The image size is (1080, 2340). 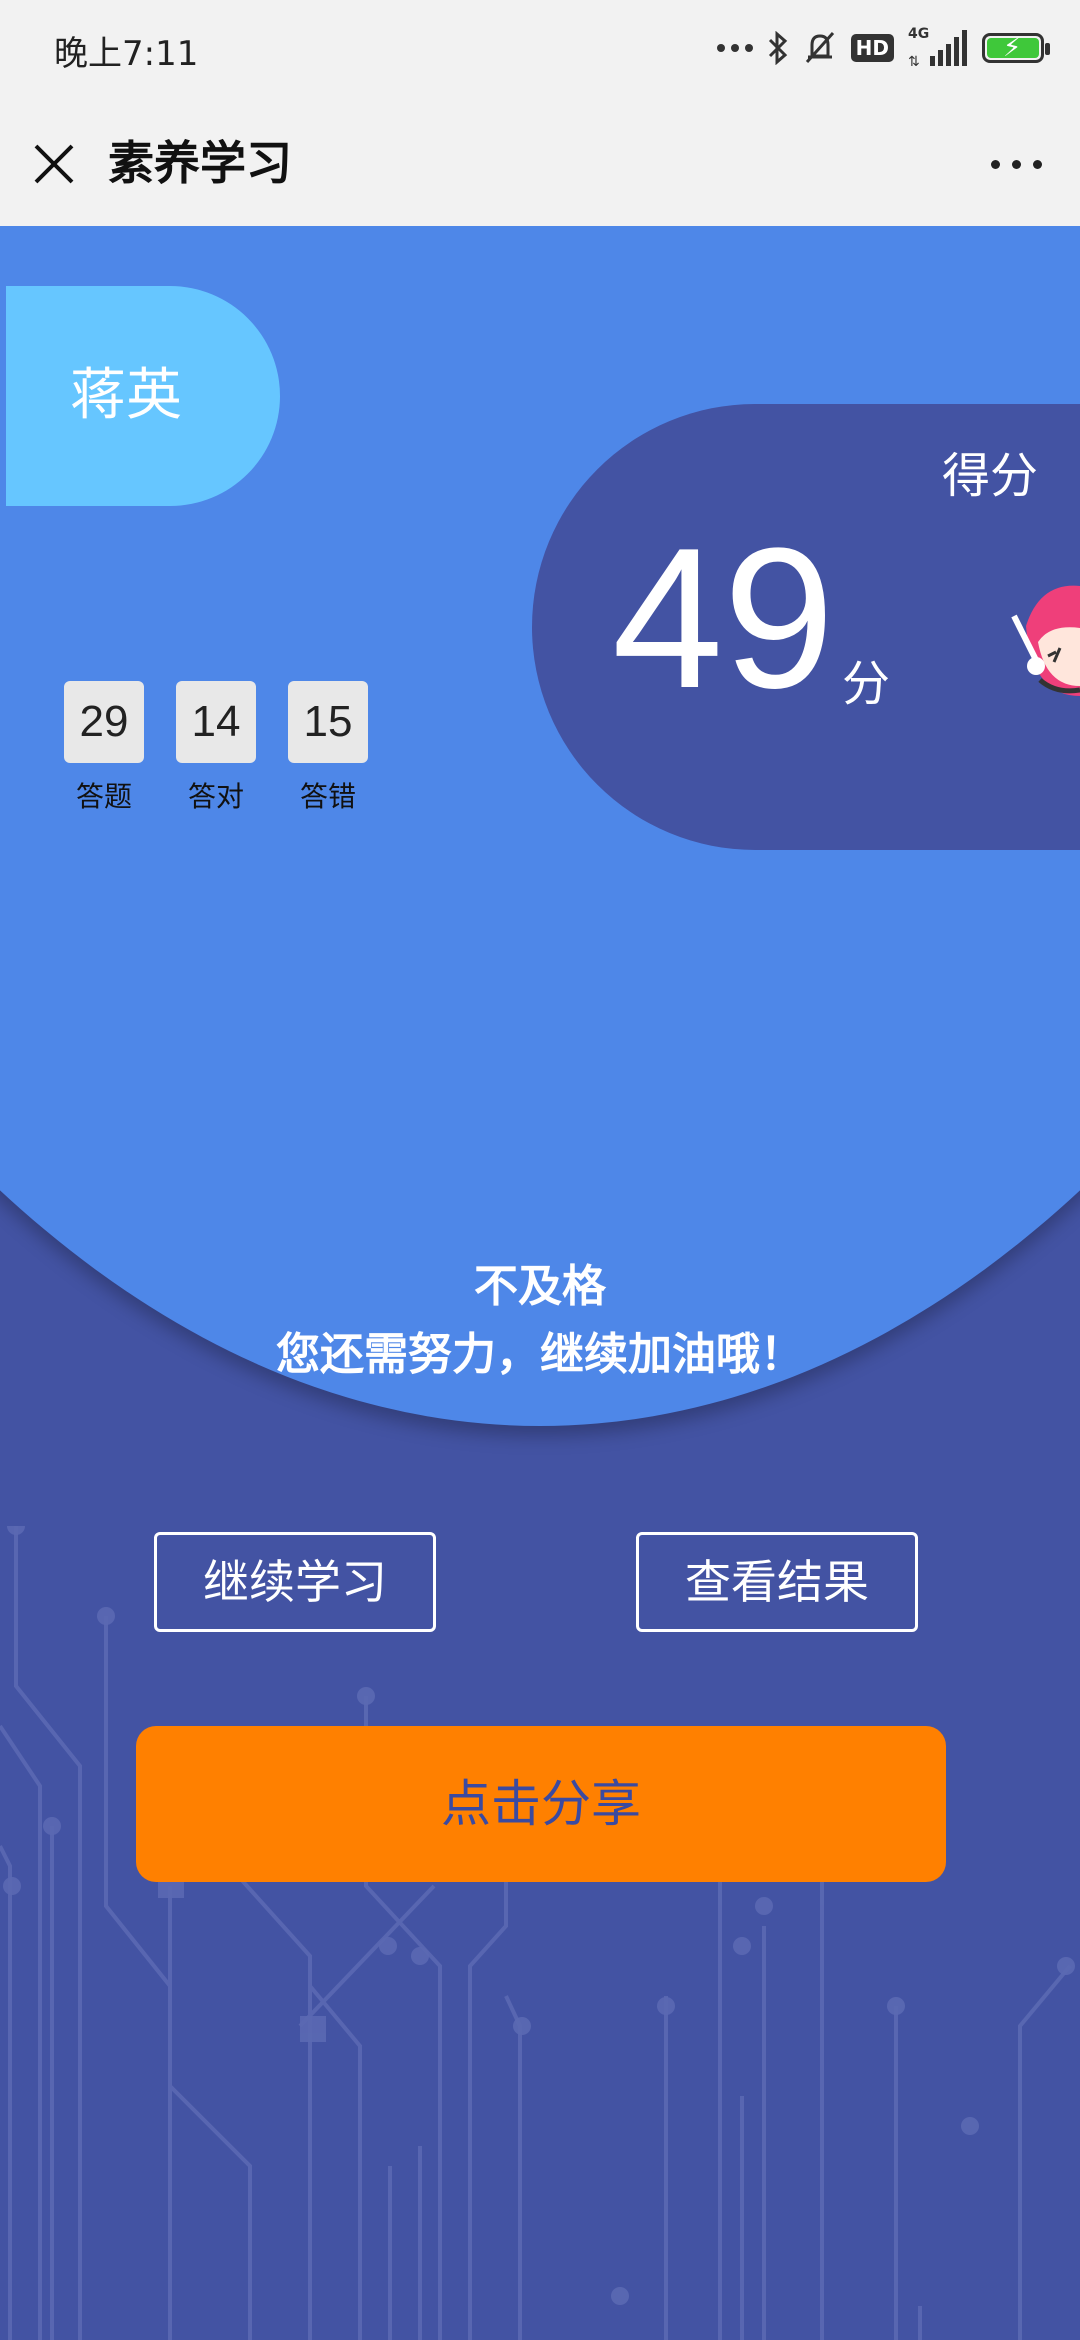 I want to click on status-icons: HD 4G ⇅ ⚡, so click(x=883, y=48).